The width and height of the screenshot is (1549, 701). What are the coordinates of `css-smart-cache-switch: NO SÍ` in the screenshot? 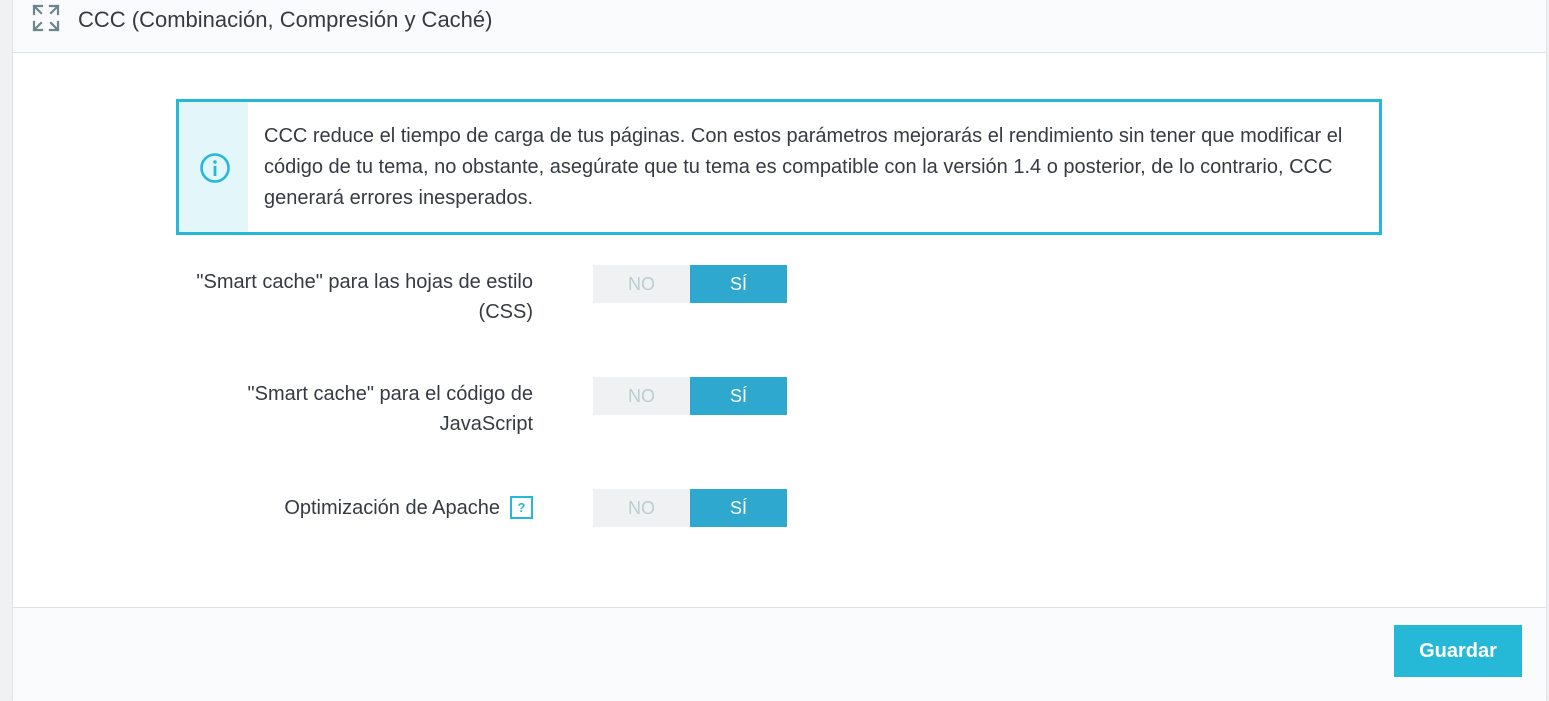 It's located at (690, 284).